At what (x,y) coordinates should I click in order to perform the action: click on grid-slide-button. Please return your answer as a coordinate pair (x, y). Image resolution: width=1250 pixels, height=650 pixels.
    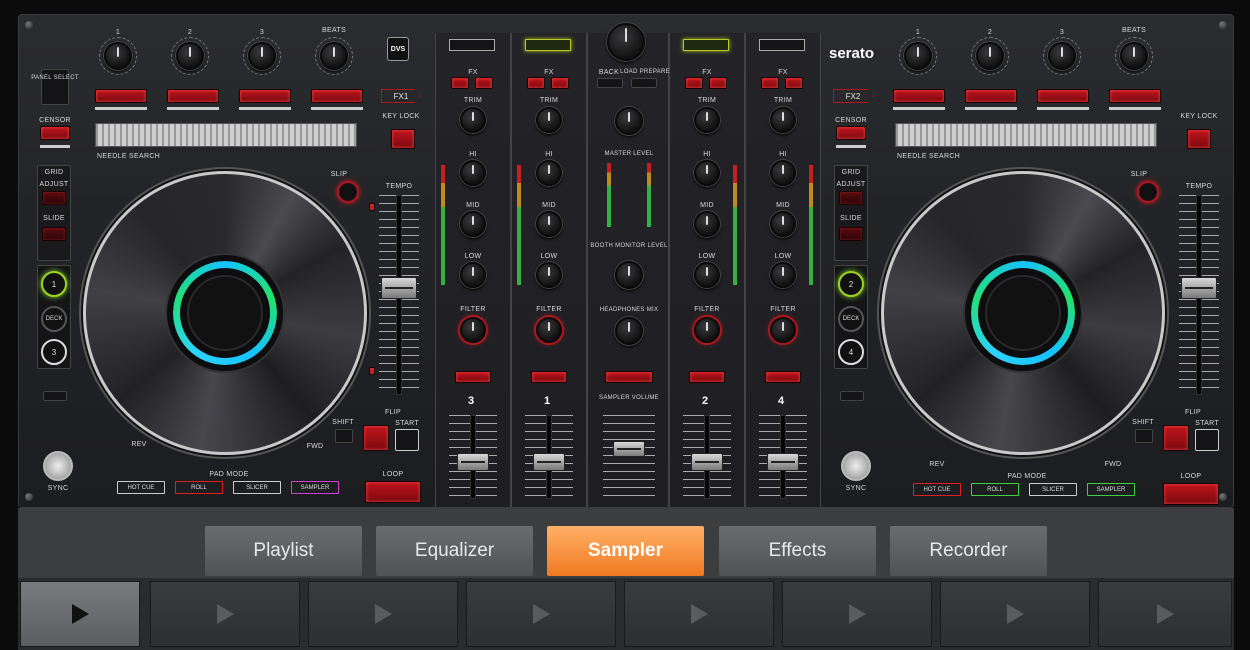
    Looking at the image, I should click on (54, 234).